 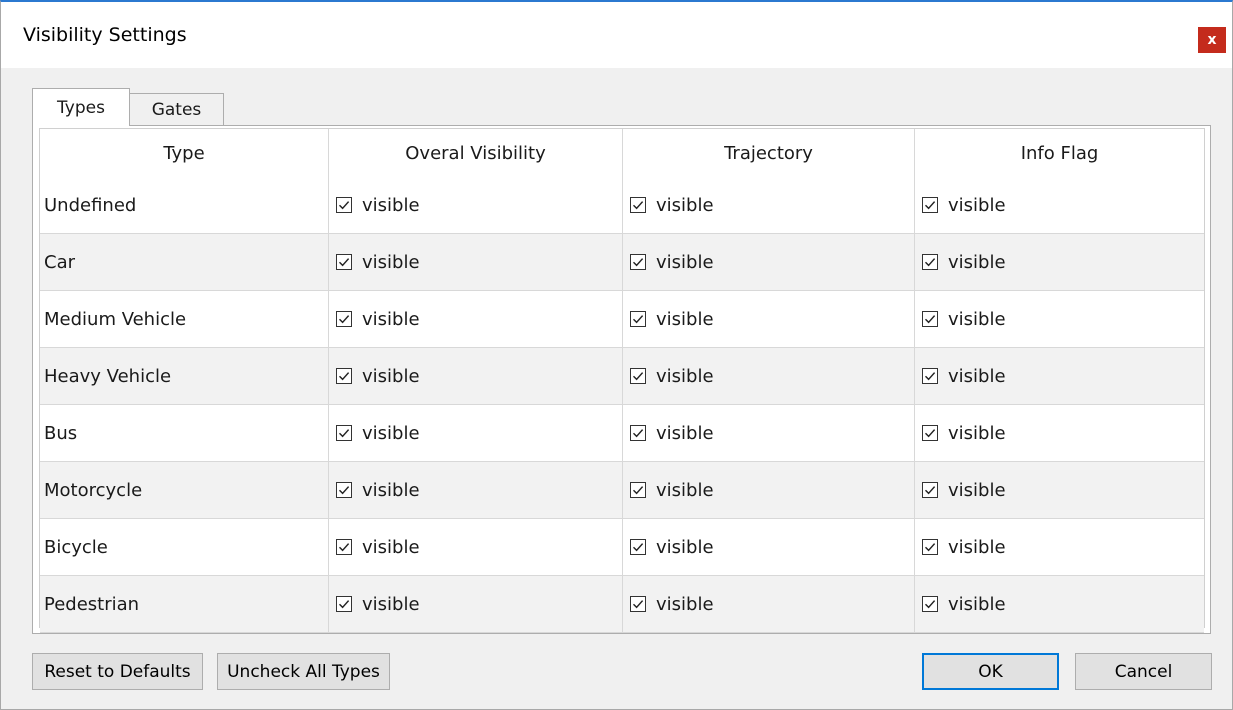 What do you see at coordinates (476, 490) in the screenshot?
I see `overall-cell: visible` at bounding box center [476, 490].